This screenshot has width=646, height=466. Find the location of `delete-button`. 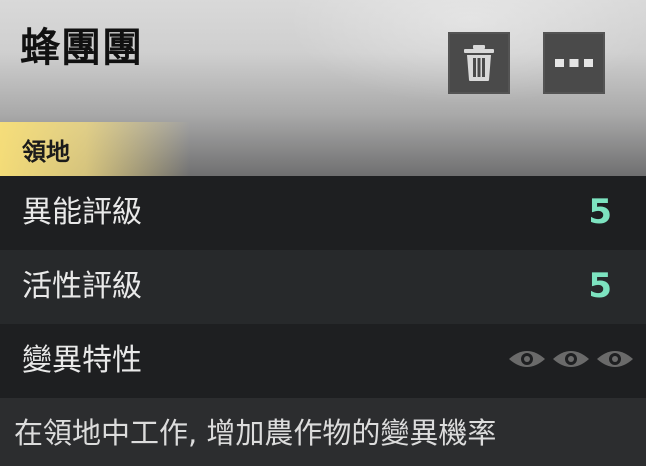

delete-button is located at coordinates (479, 63).